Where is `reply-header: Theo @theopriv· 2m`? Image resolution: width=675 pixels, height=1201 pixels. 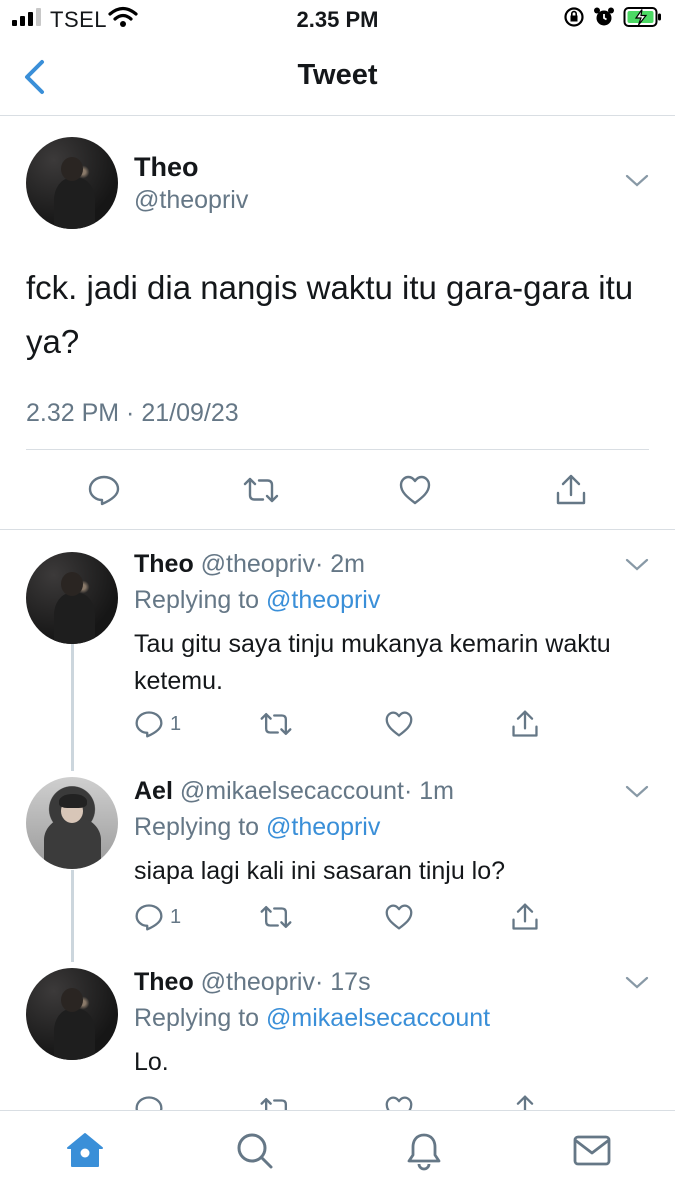 reply-header: Theo @theopriv· 2m is located at coordinates (249, 564).